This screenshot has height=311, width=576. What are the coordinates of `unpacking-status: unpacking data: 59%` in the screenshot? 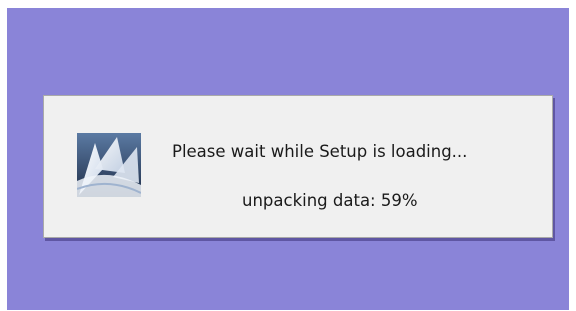 It's located at (330, 200).